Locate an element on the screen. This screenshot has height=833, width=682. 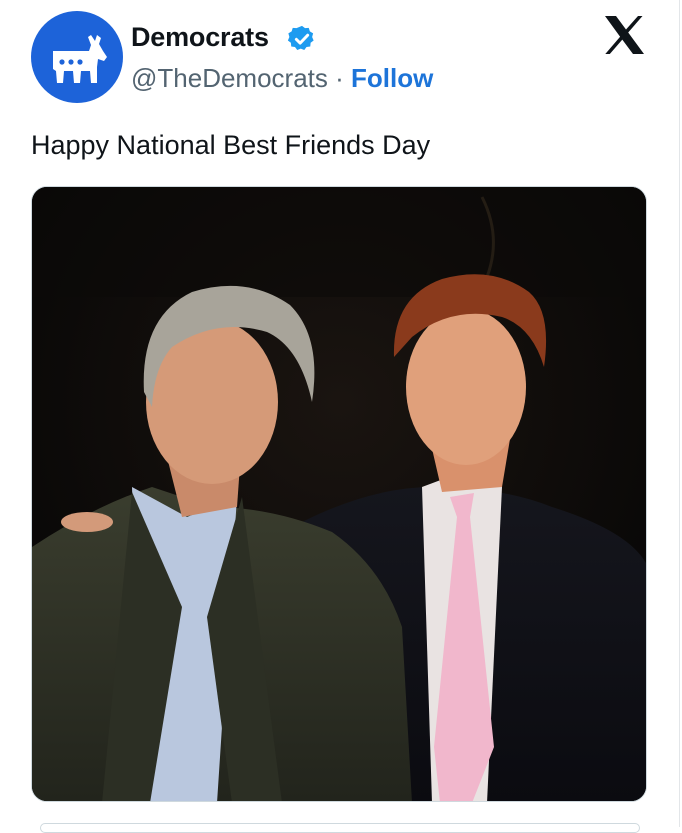
handle-row: @TheDemocrats · Follow is located at coordinates (282, 78).